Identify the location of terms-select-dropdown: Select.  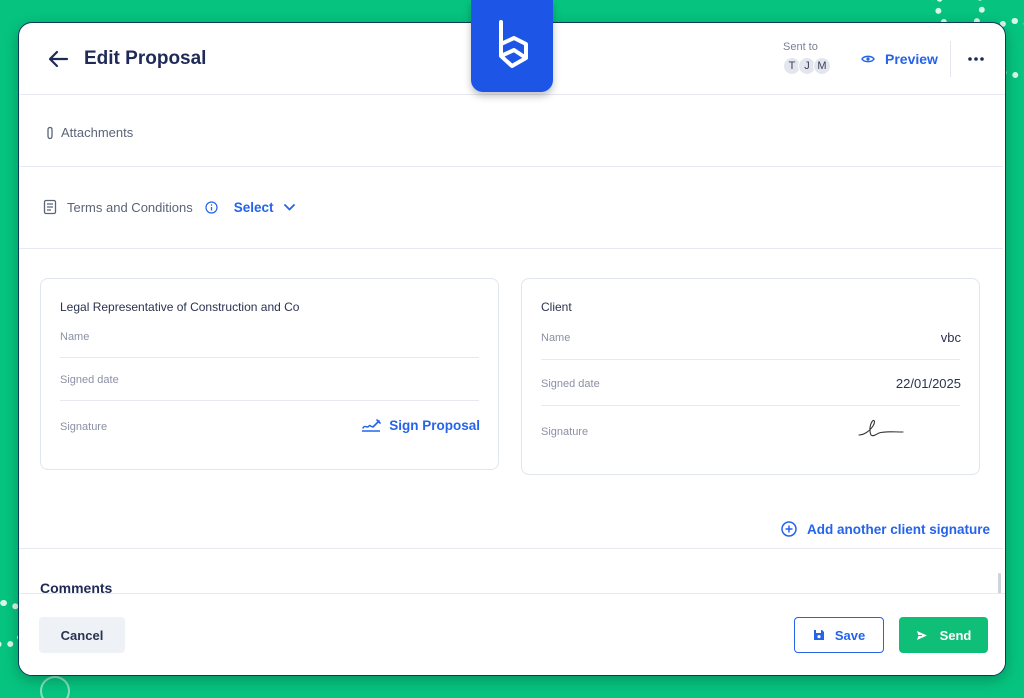
(264, 207).